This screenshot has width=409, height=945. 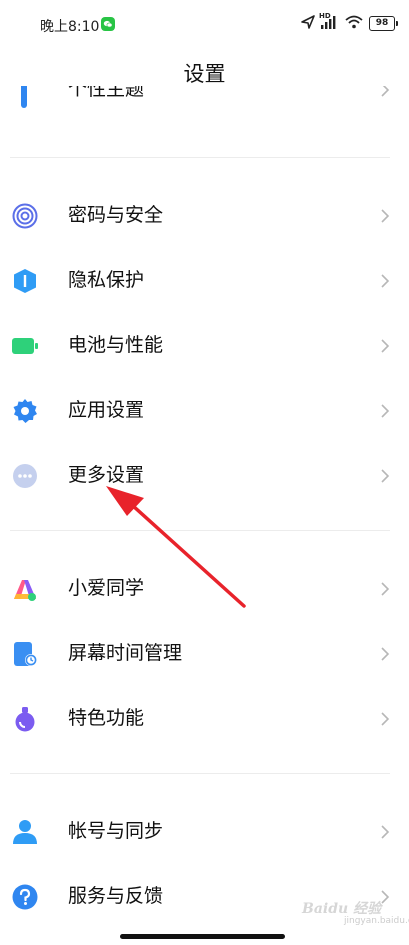 I want to click on settings-item-label: 服务与反馈, so click(x=116, y=896).